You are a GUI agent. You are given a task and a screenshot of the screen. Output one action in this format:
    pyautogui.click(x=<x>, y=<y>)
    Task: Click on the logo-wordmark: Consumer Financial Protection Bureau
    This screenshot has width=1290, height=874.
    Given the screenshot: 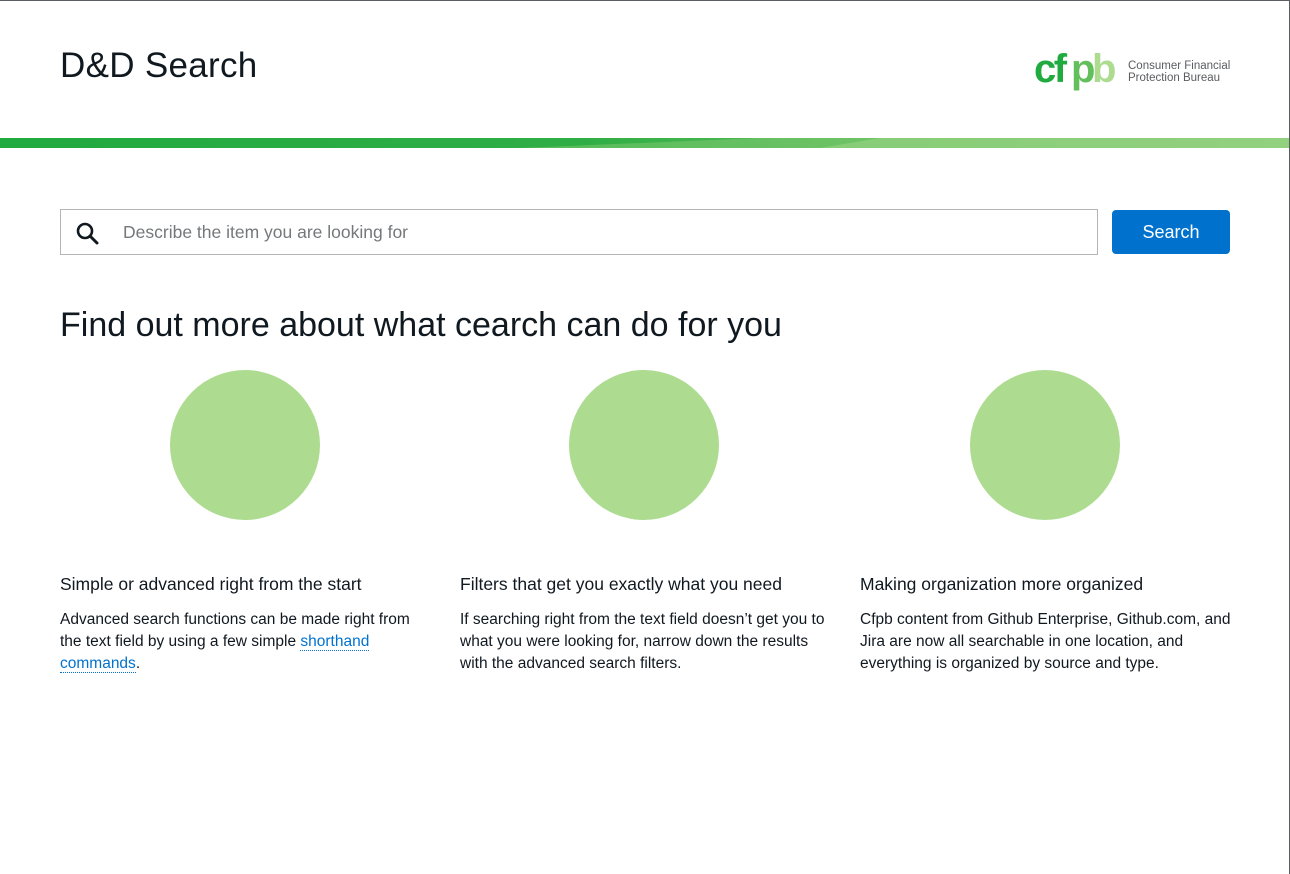 What is the action you would take?
    pyautogui.click(x=1179, y=72)
    